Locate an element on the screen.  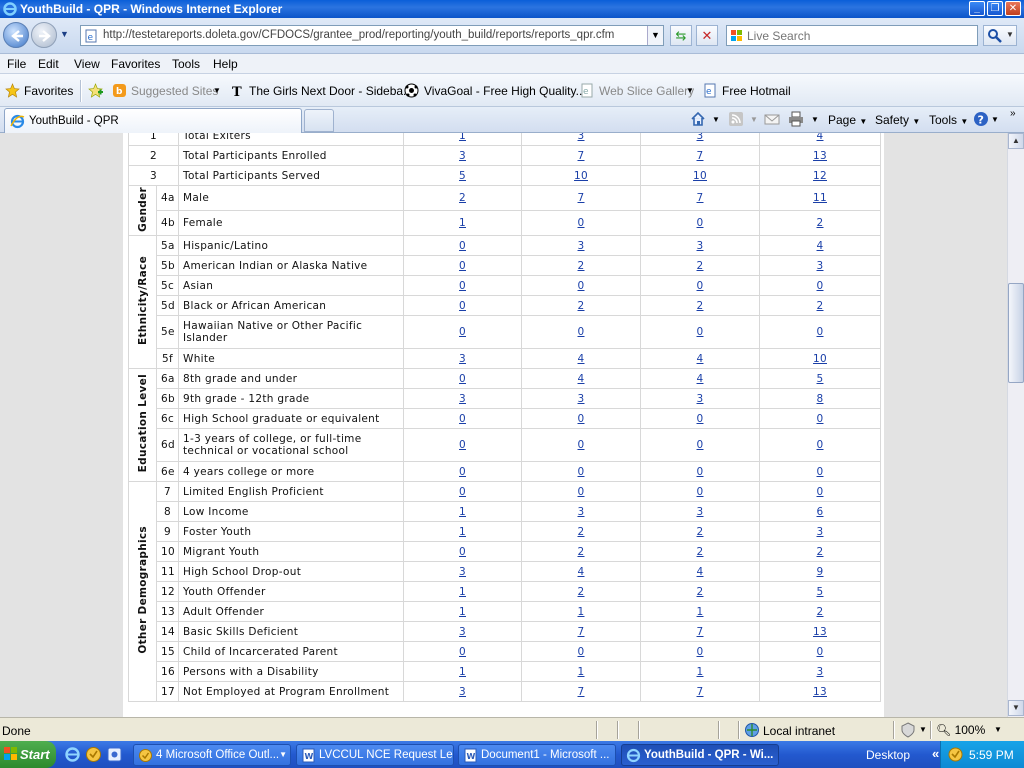
minimize-button: _ is located at coordinates (977, 8).